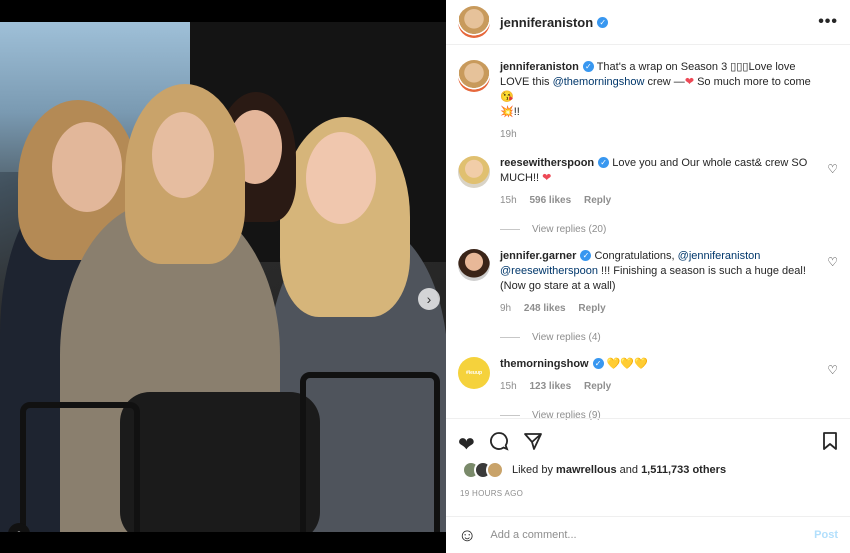 Image resolution: width=850 pixels, height=553 pixels. What do you see at coordinates (467, 535) in the screenshot?
I see `emoji-picker-icon: ☺` at bounding box center [467, 535].